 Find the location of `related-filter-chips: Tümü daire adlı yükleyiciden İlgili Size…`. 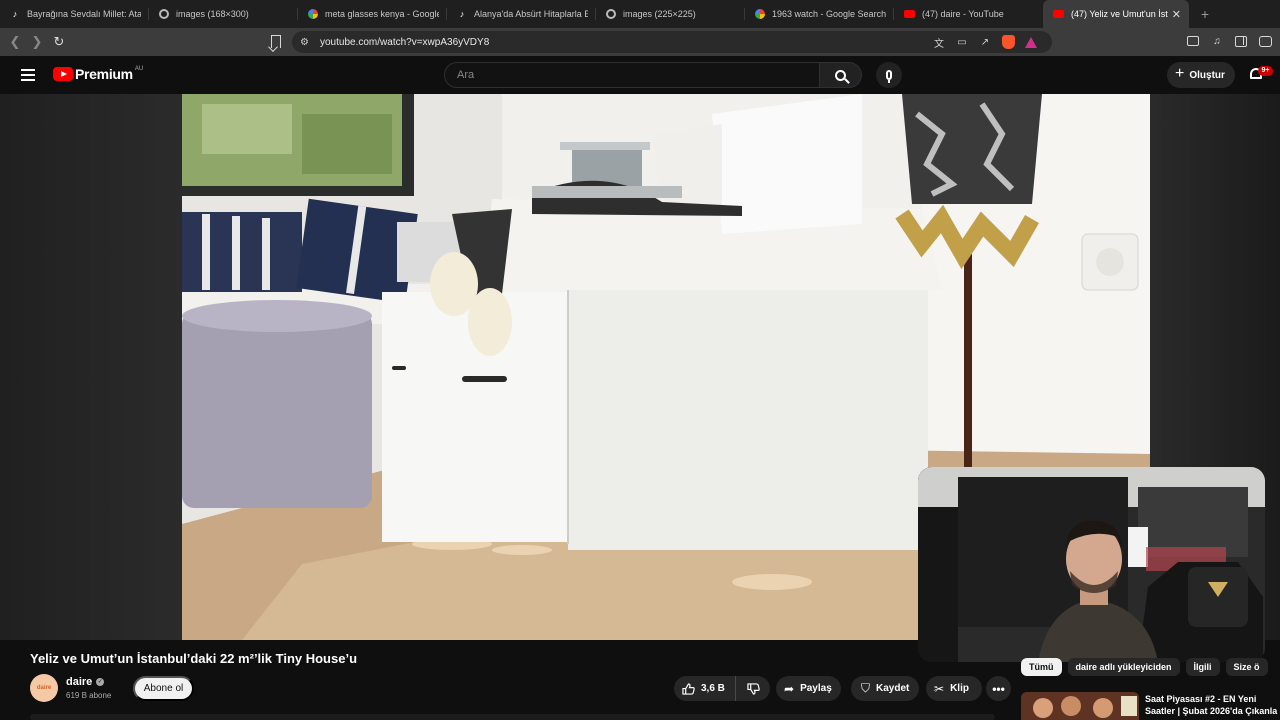

related-filter-chips: Tümü daire adlı yükleyiciden İlgili Size… is located at coordinates (1150, 668).